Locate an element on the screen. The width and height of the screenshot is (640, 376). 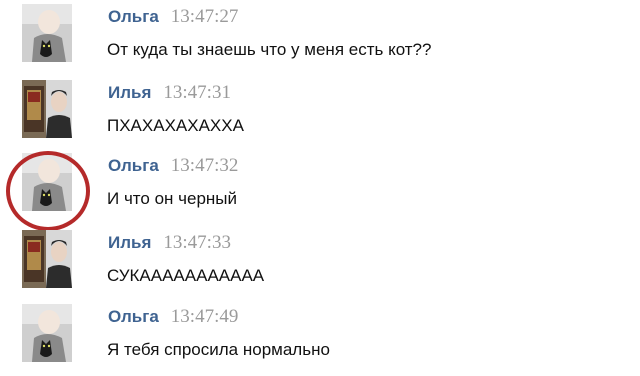
message-time: 13:47:27 is located at coordinates (204, 16).